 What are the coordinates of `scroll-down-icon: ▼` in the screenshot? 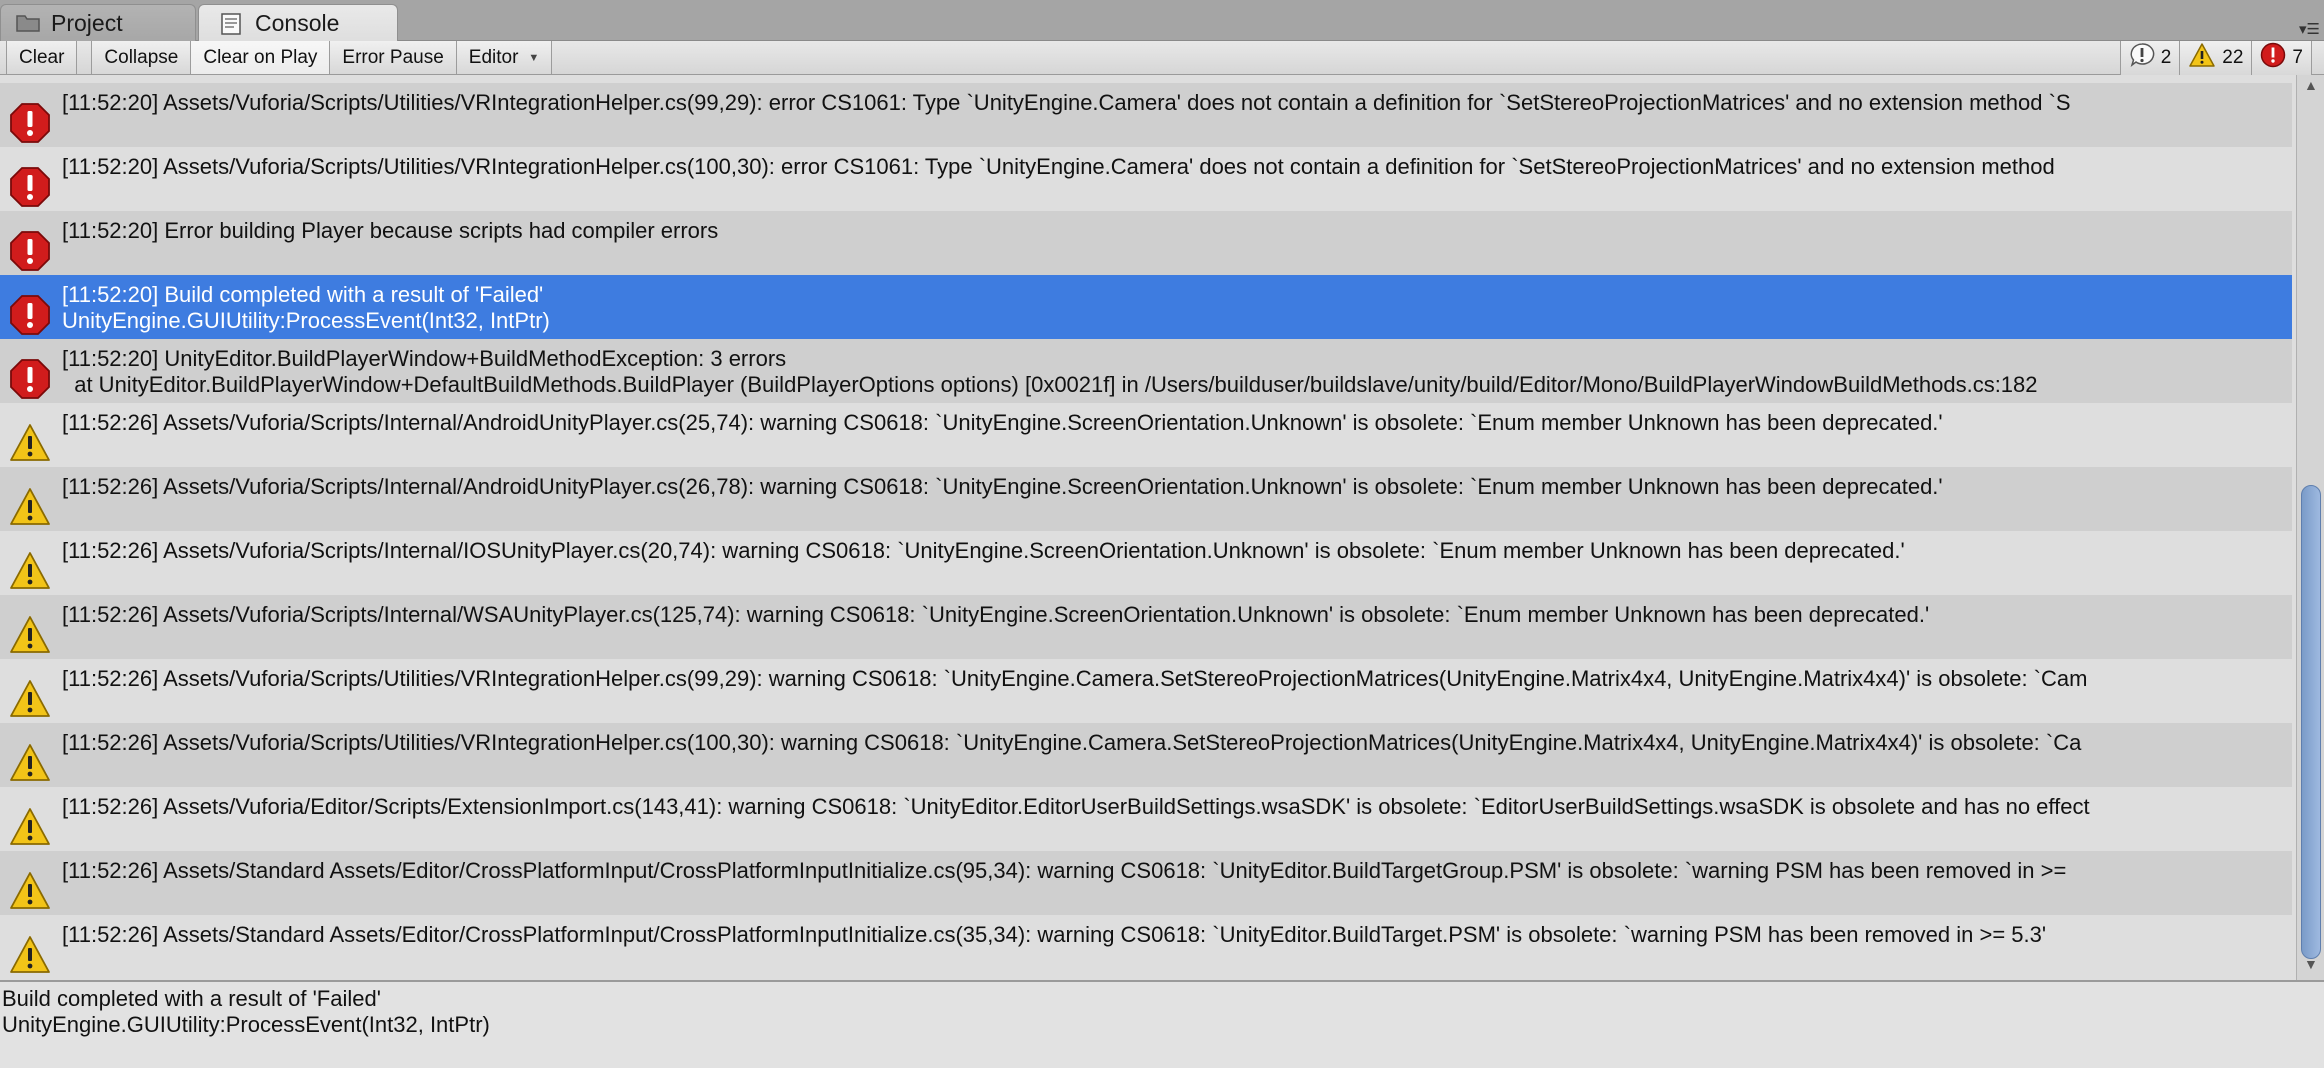 It's located at (2311, 964).